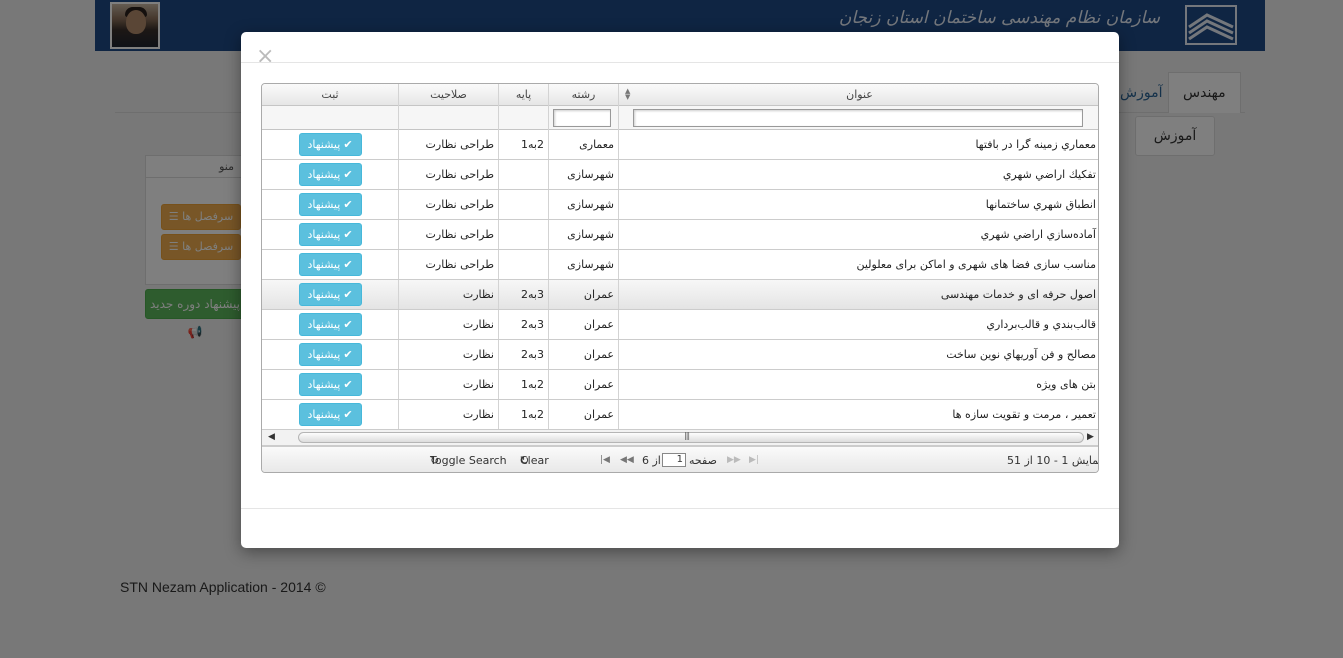 The width and height of the screenshot is (1343, 658). Describe the element at coordinates (605, 459) in the screenshot. I see `first-page-icon: |◀` at that location.